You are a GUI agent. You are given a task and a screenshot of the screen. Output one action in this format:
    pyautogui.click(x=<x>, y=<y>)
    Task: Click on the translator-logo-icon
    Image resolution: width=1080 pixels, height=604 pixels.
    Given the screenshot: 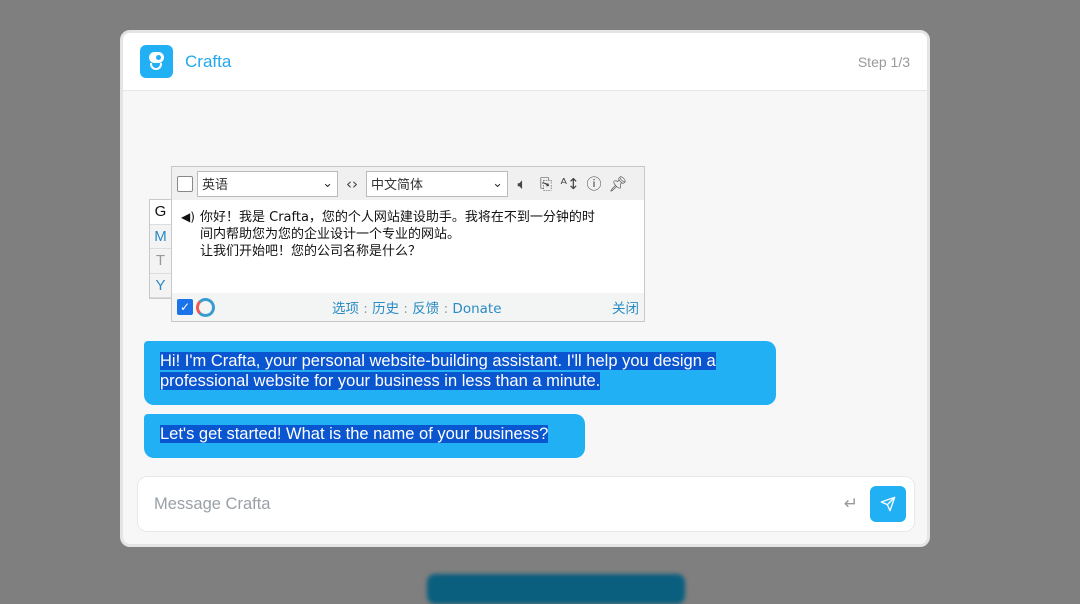 What is the action you would take?
    pyautogui.click(x=205, y=307)
    